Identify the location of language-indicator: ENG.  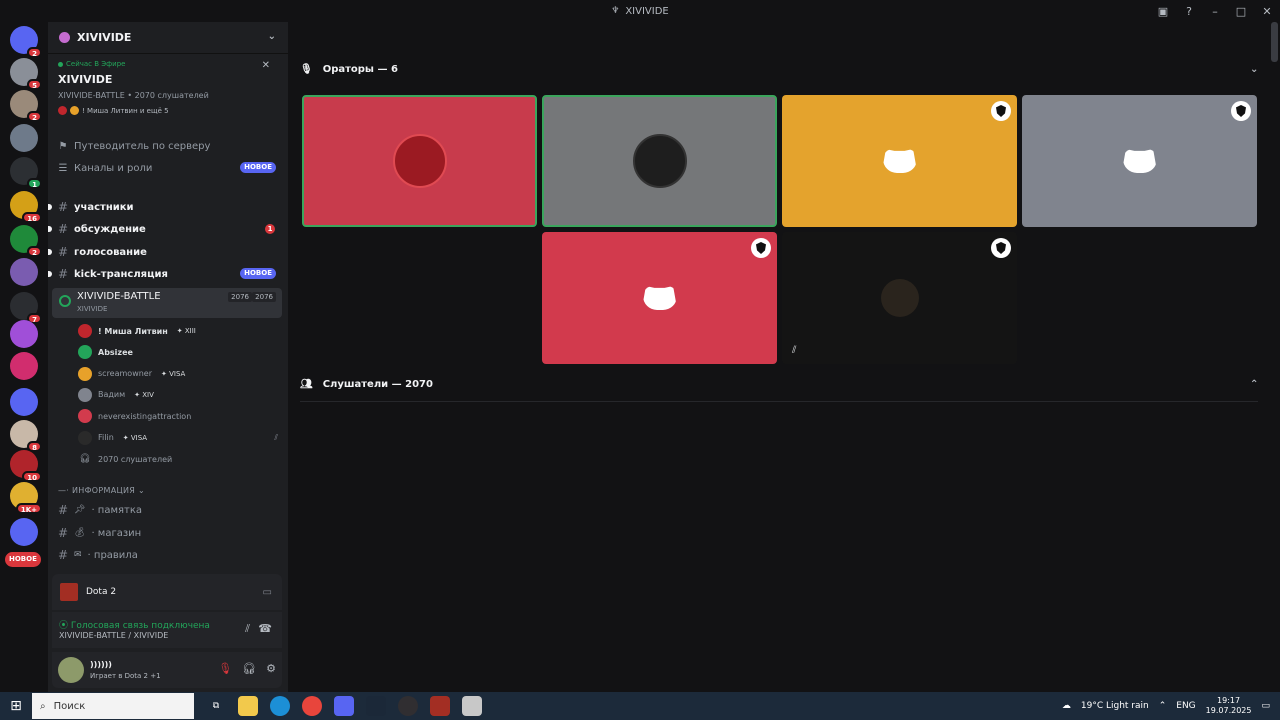
(1185, 706).